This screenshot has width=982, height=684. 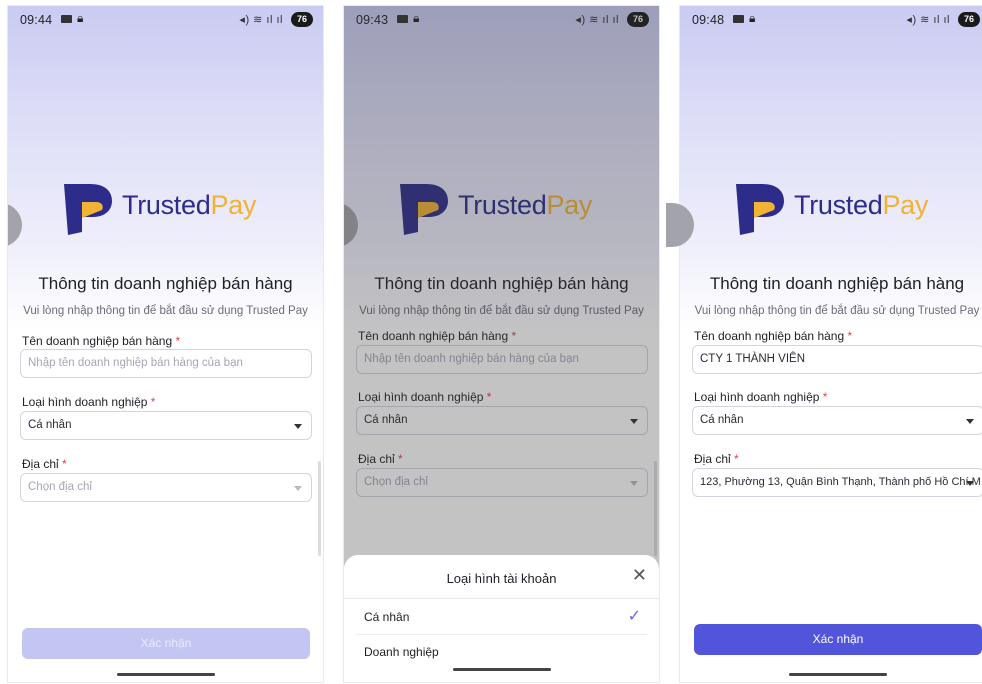 I want to click on scrollbar, so click(x=319, y=508).